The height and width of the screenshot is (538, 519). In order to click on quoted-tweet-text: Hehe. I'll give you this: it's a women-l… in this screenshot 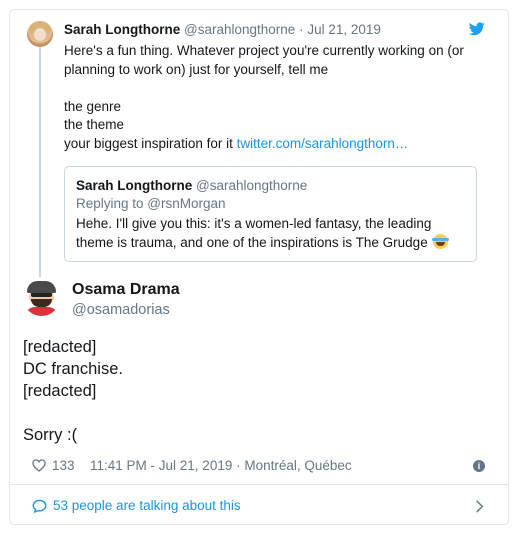, I will do `click(273, 233)`.